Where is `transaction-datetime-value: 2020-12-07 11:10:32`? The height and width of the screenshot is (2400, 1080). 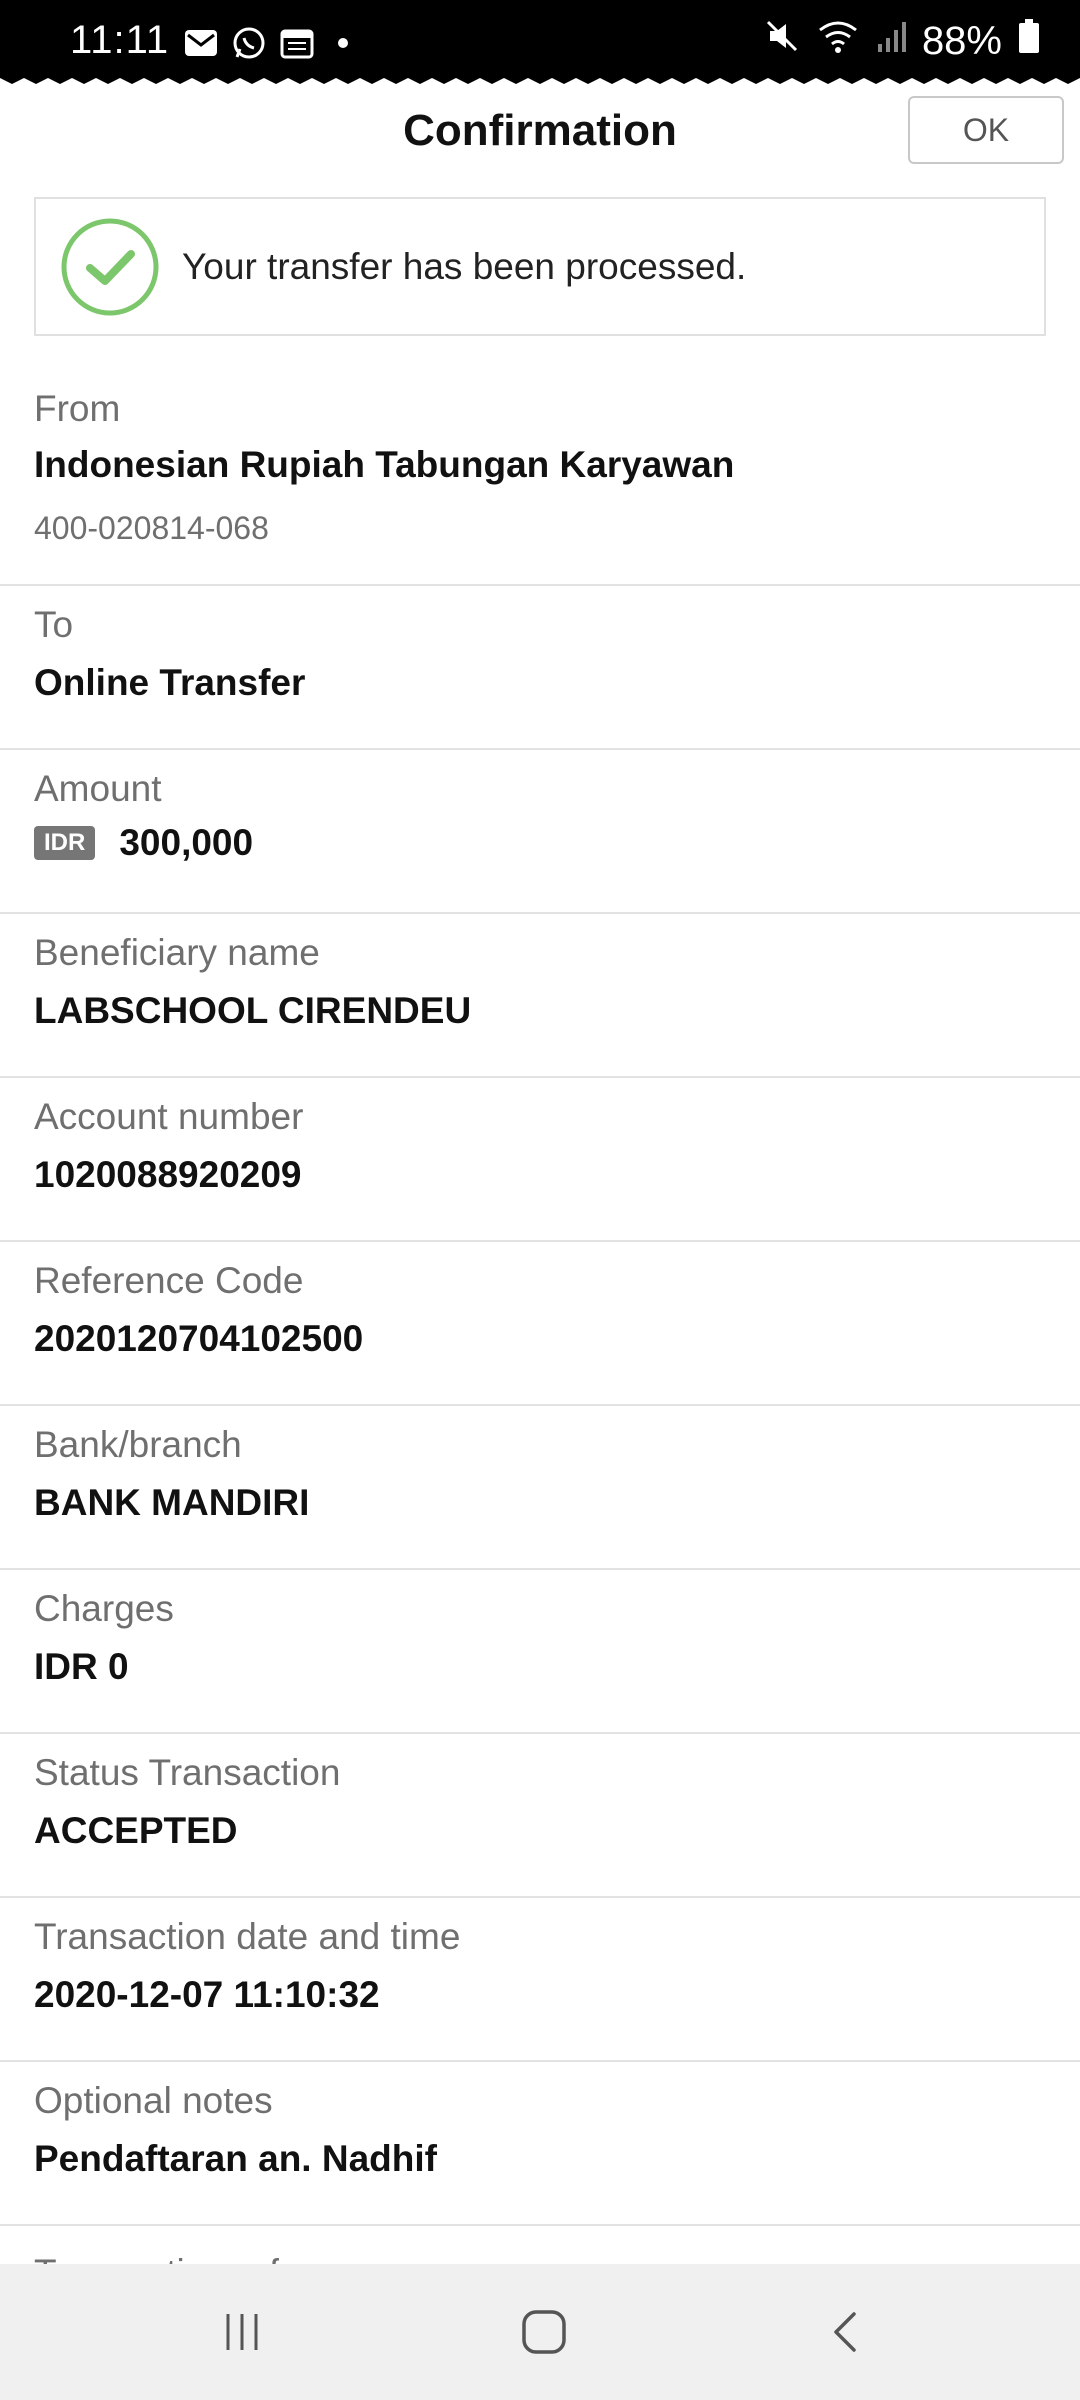
transaction-datetime-value: 2020-12-07 11:10:32 is located at coordinates (207, 1994).